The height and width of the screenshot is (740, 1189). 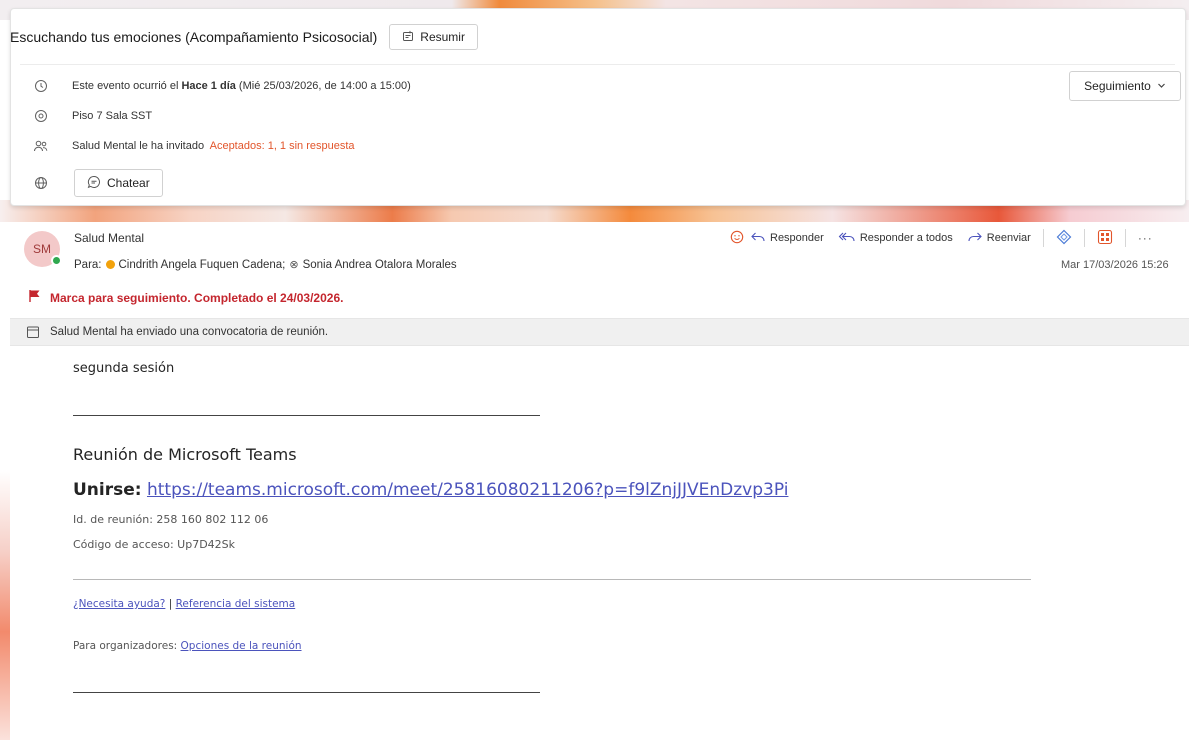 What do you see at coordinates (847, 238) in the screenshot?
I see `reply-all-arrow-icon` at bounding box center [847, 238].